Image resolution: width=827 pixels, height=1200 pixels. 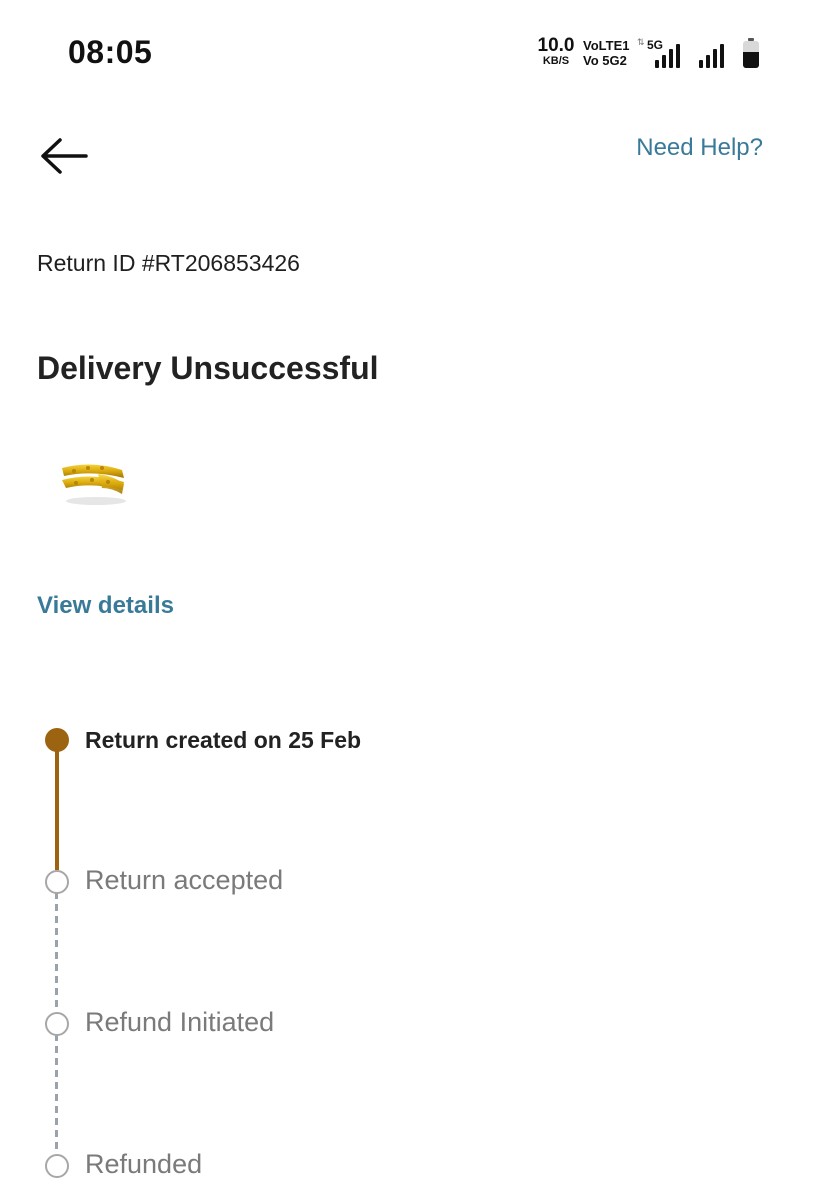 I want to click on signal-sim1: ⇅ 5G, so click(x=662, y=54).